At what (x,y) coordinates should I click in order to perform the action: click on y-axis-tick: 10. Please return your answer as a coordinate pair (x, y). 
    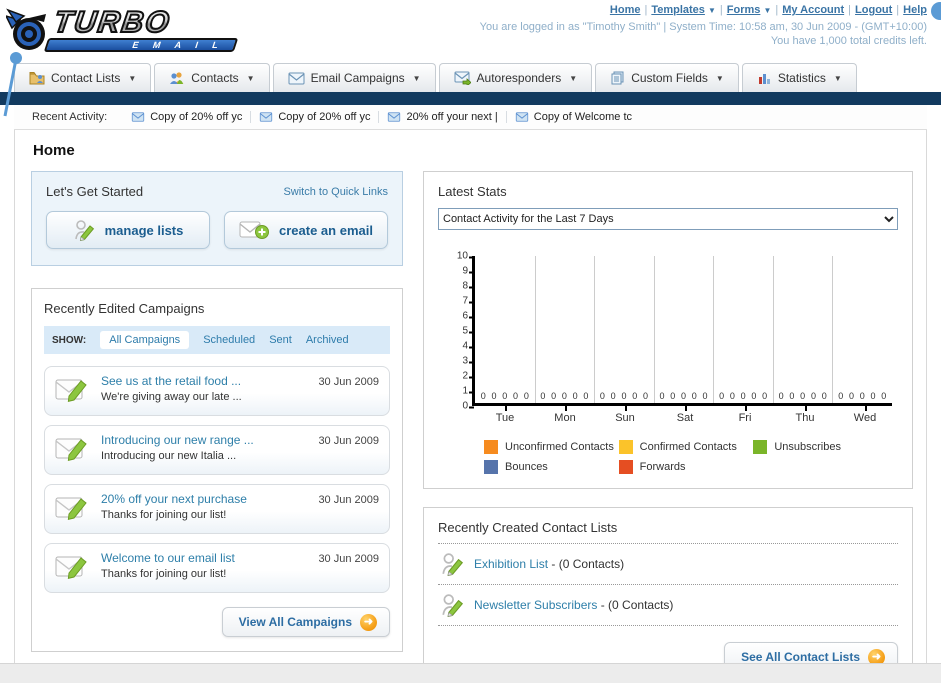
    Looking at the image, I should click on (466, 256).